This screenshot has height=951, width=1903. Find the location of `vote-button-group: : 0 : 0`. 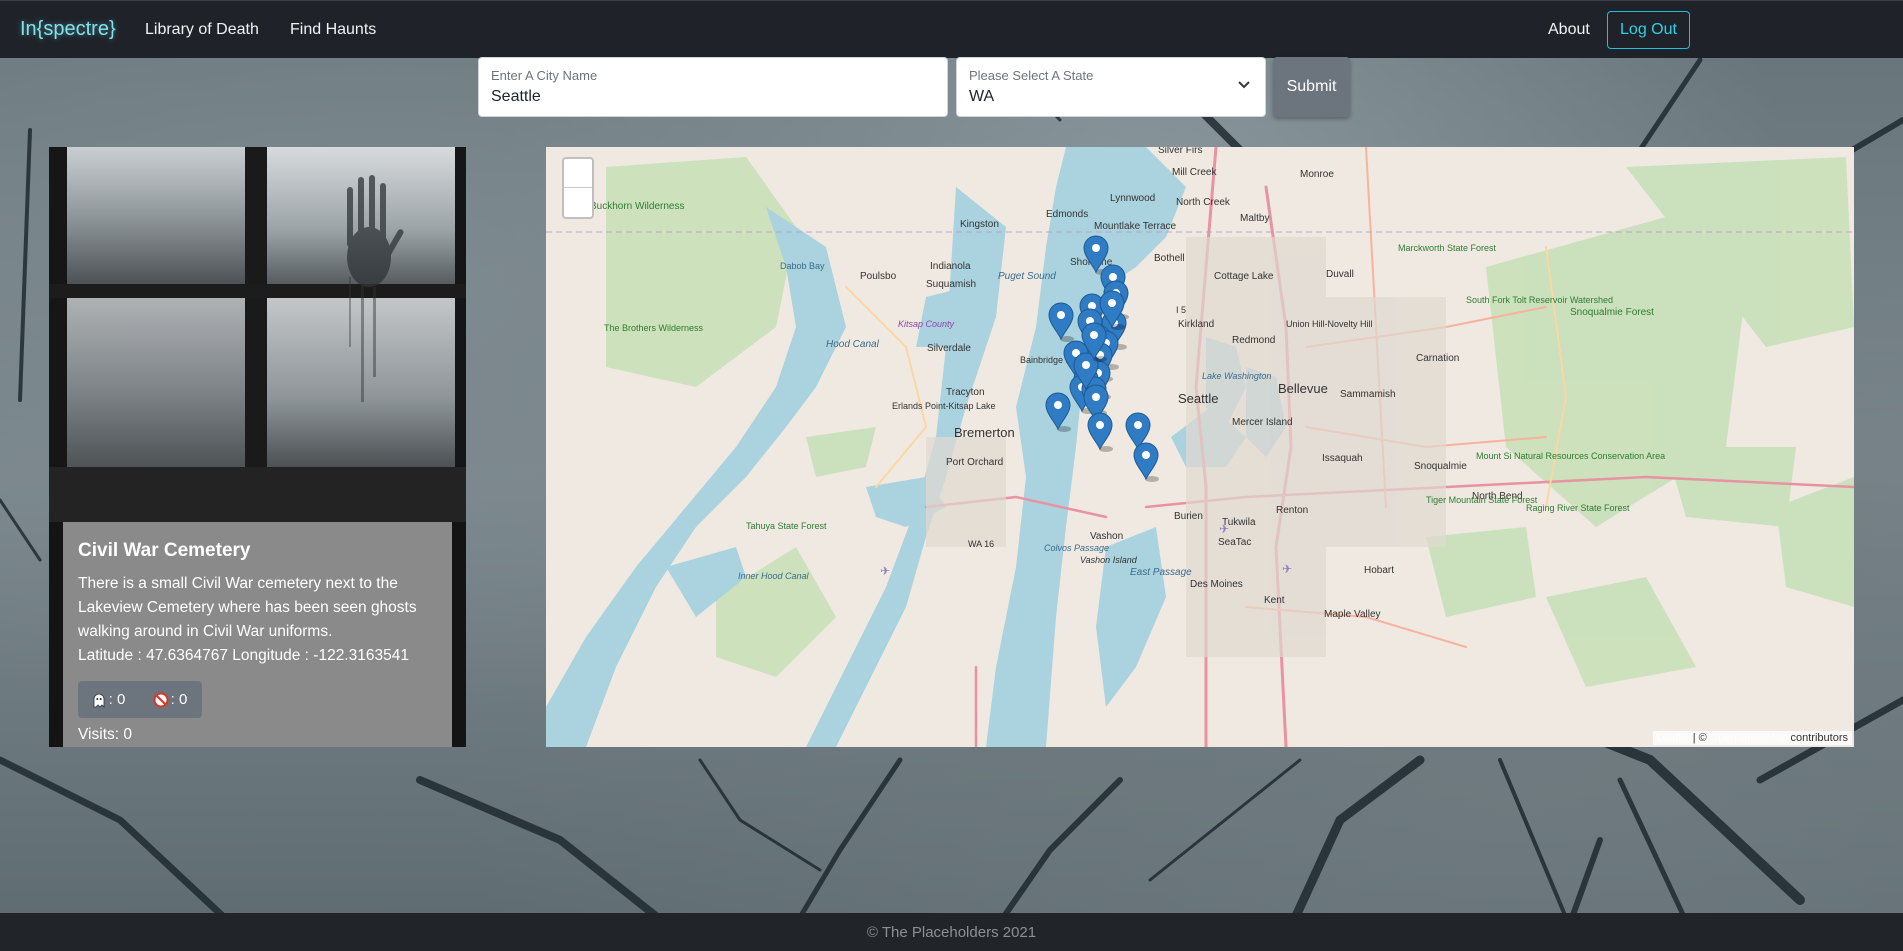

vote-button-group: : 0 : 0 is located at coordinates (140, 699).